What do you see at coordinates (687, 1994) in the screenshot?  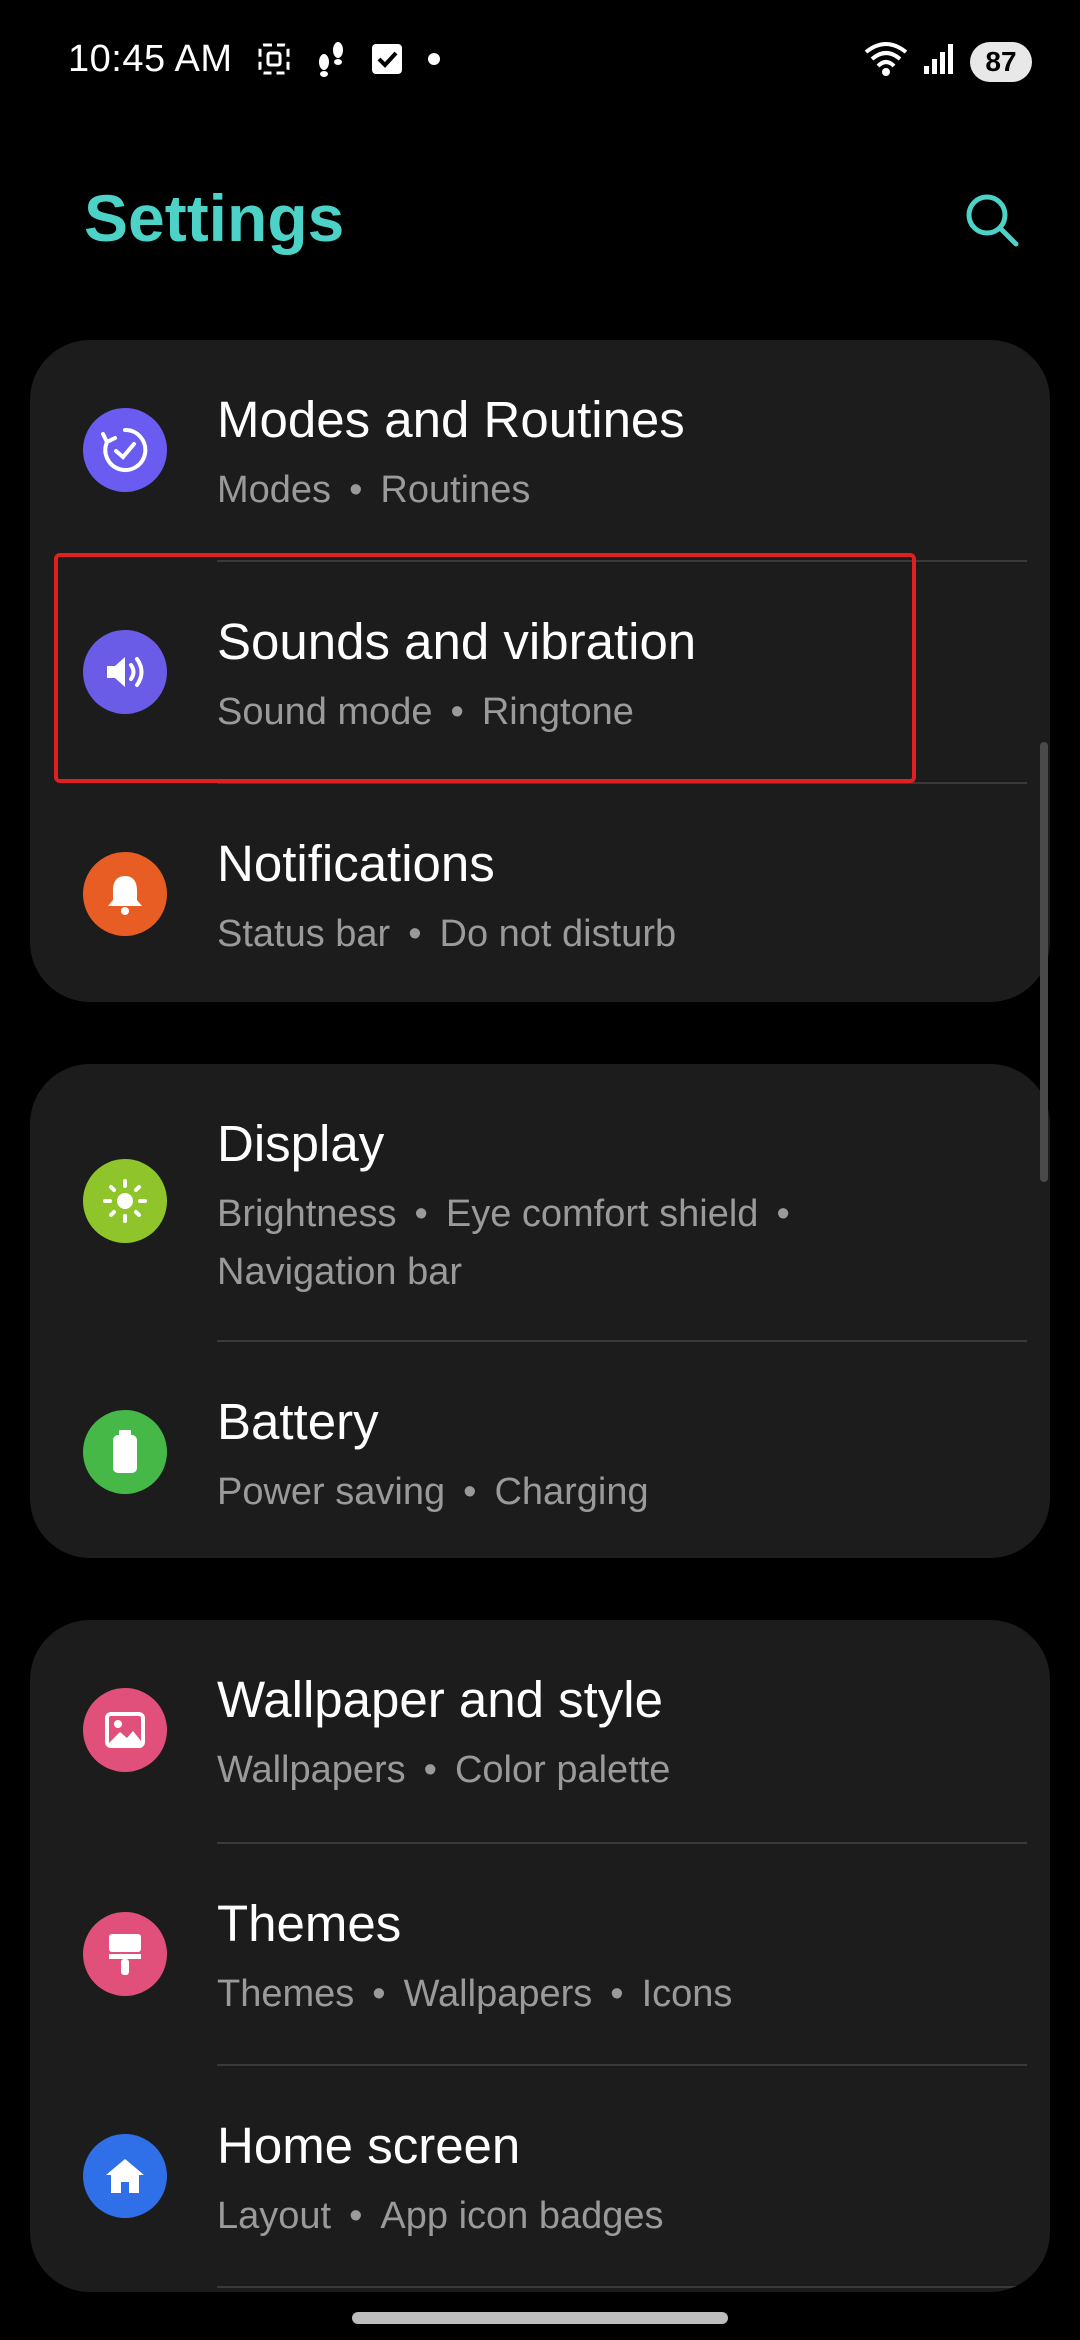 I see `subtitle-part: Icons` at bounding box center [687, 1994].